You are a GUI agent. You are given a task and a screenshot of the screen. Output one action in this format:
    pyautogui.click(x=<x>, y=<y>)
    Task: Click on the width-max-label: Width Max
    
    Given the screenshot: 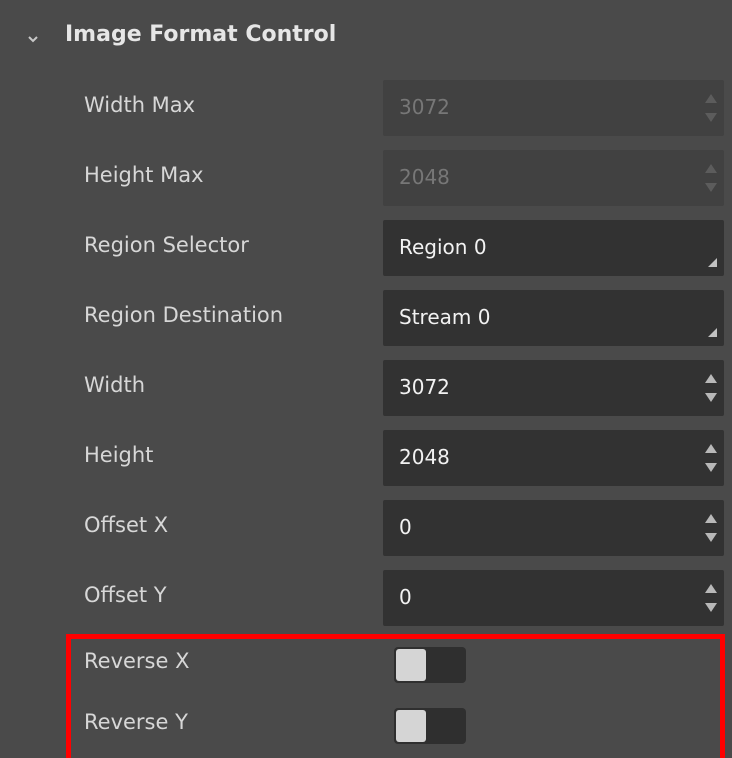 What is the action you would take?
    pyautogui.click(x=140, y=105)
    